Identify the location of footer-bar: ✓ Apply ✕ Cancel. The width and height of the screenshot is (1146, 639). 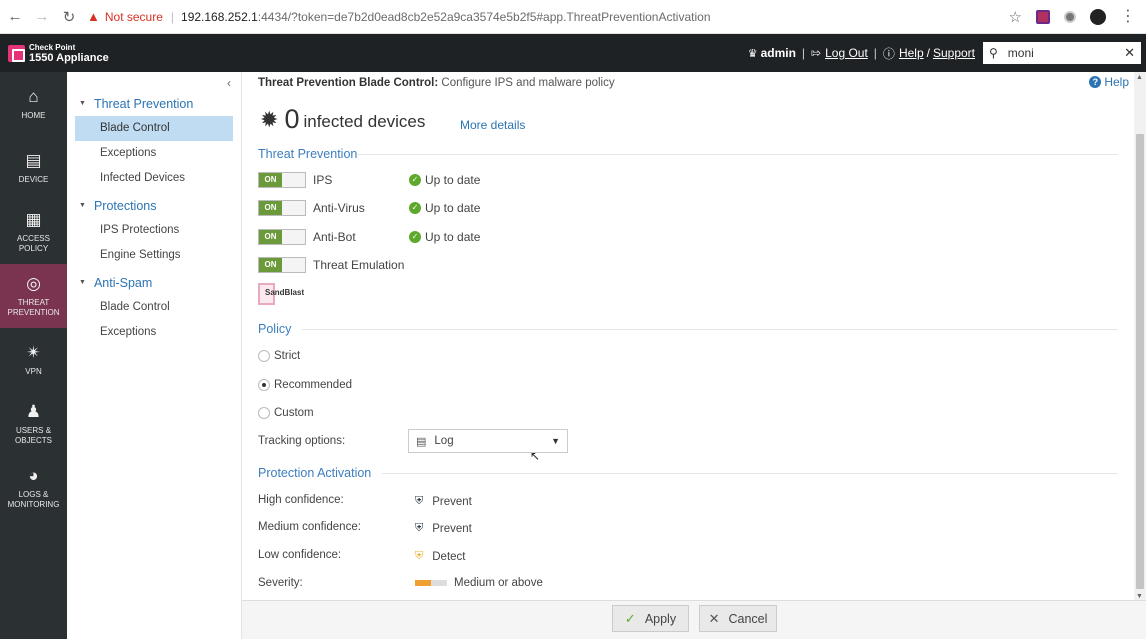
(694, 619).